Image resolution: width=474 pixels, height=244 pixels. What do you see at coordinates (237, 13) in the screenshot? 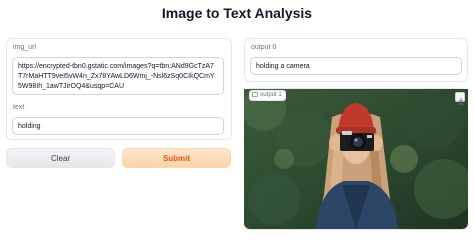
I see `page-title: Image to Text Analysis` at bounding box center [237, 13].